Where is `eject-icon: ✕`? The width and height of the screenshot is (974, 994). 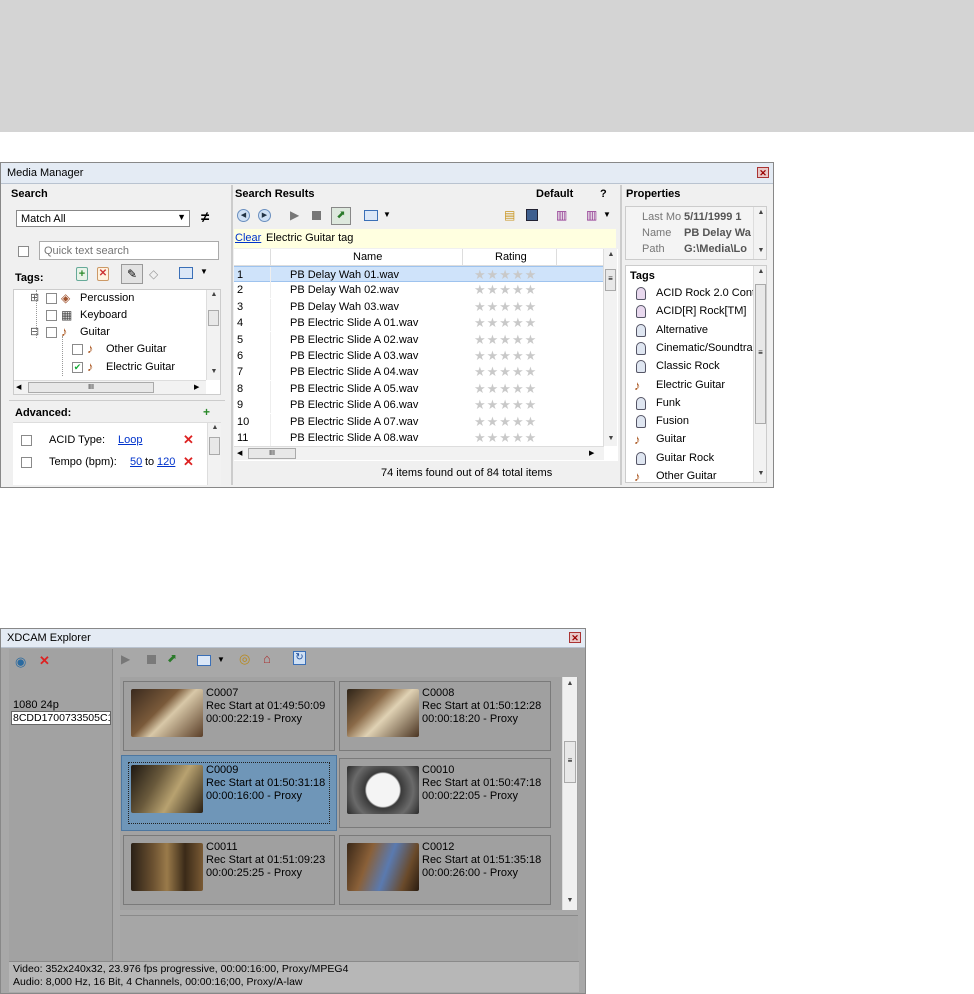
eject-icon: ✕ is located at coordinates (44, 661).